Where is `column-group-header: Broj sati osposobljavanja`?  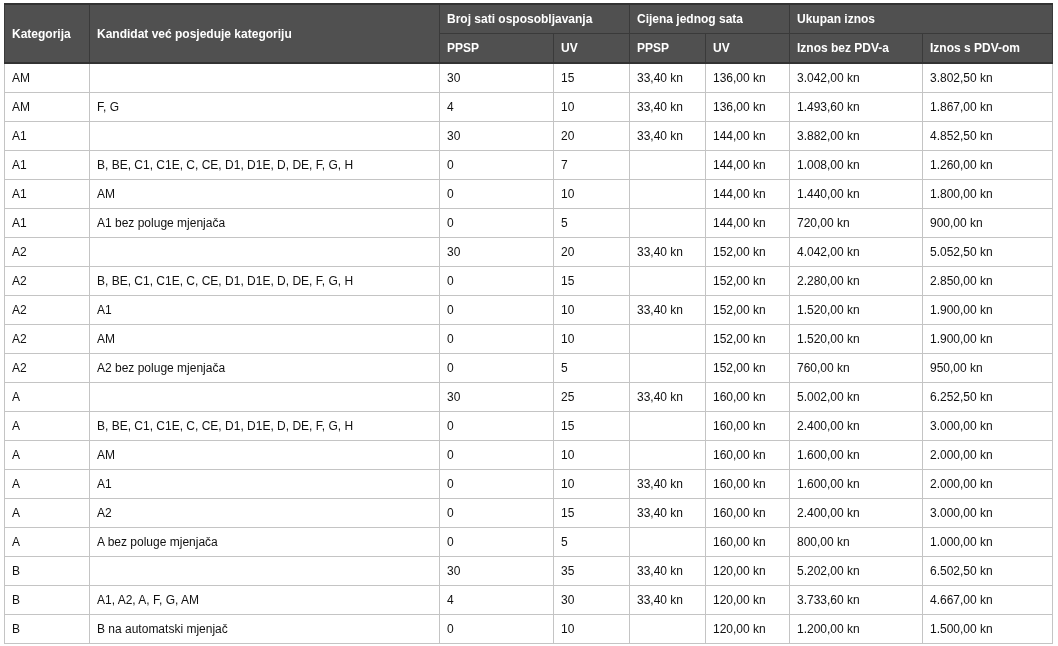 column-group-header: Broj sati osposobljavanja is located at coordinates (534, 19).